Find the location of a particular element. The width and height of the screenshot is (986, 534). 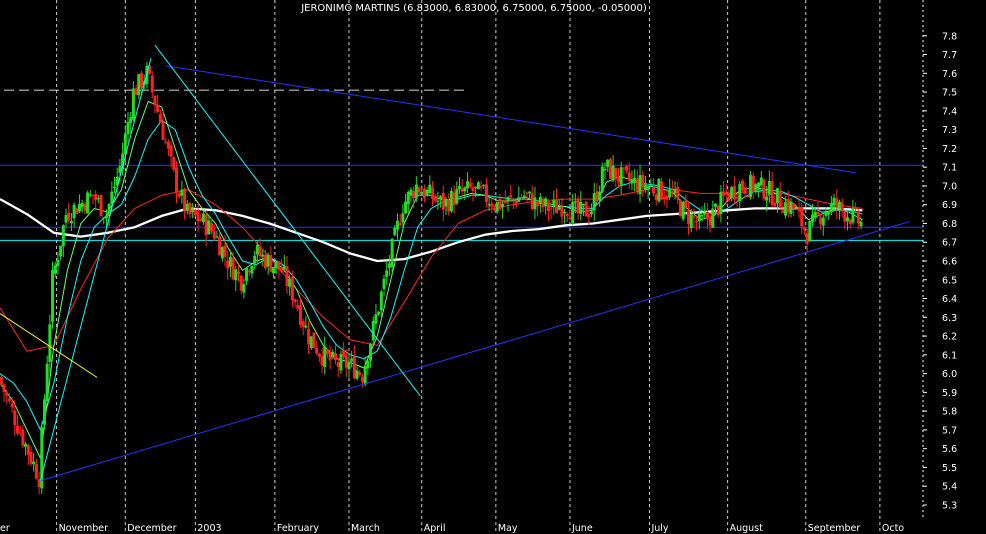

y-tick-label: 7.6 is located at coordinates (949, 74).